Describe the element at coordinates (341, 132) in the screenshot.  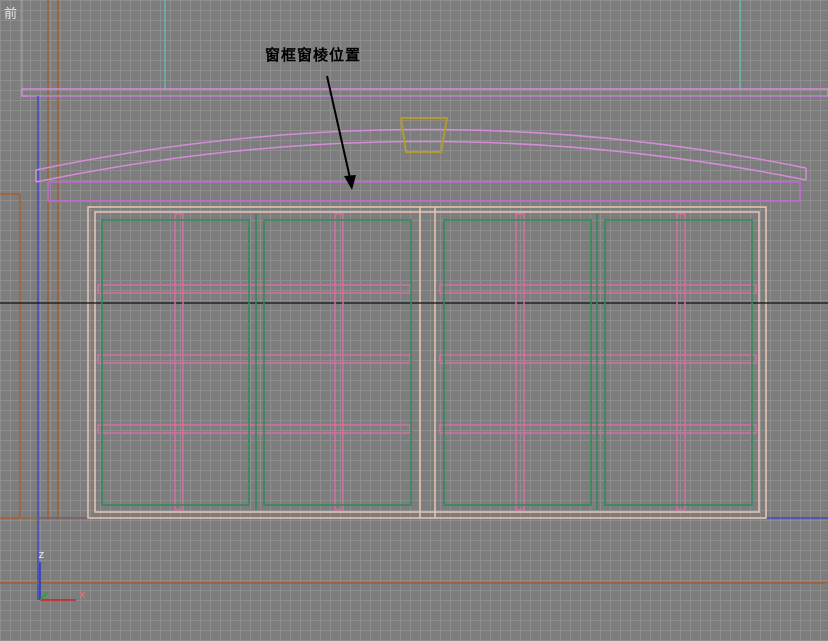
I see `annotation-arrow` at that location.